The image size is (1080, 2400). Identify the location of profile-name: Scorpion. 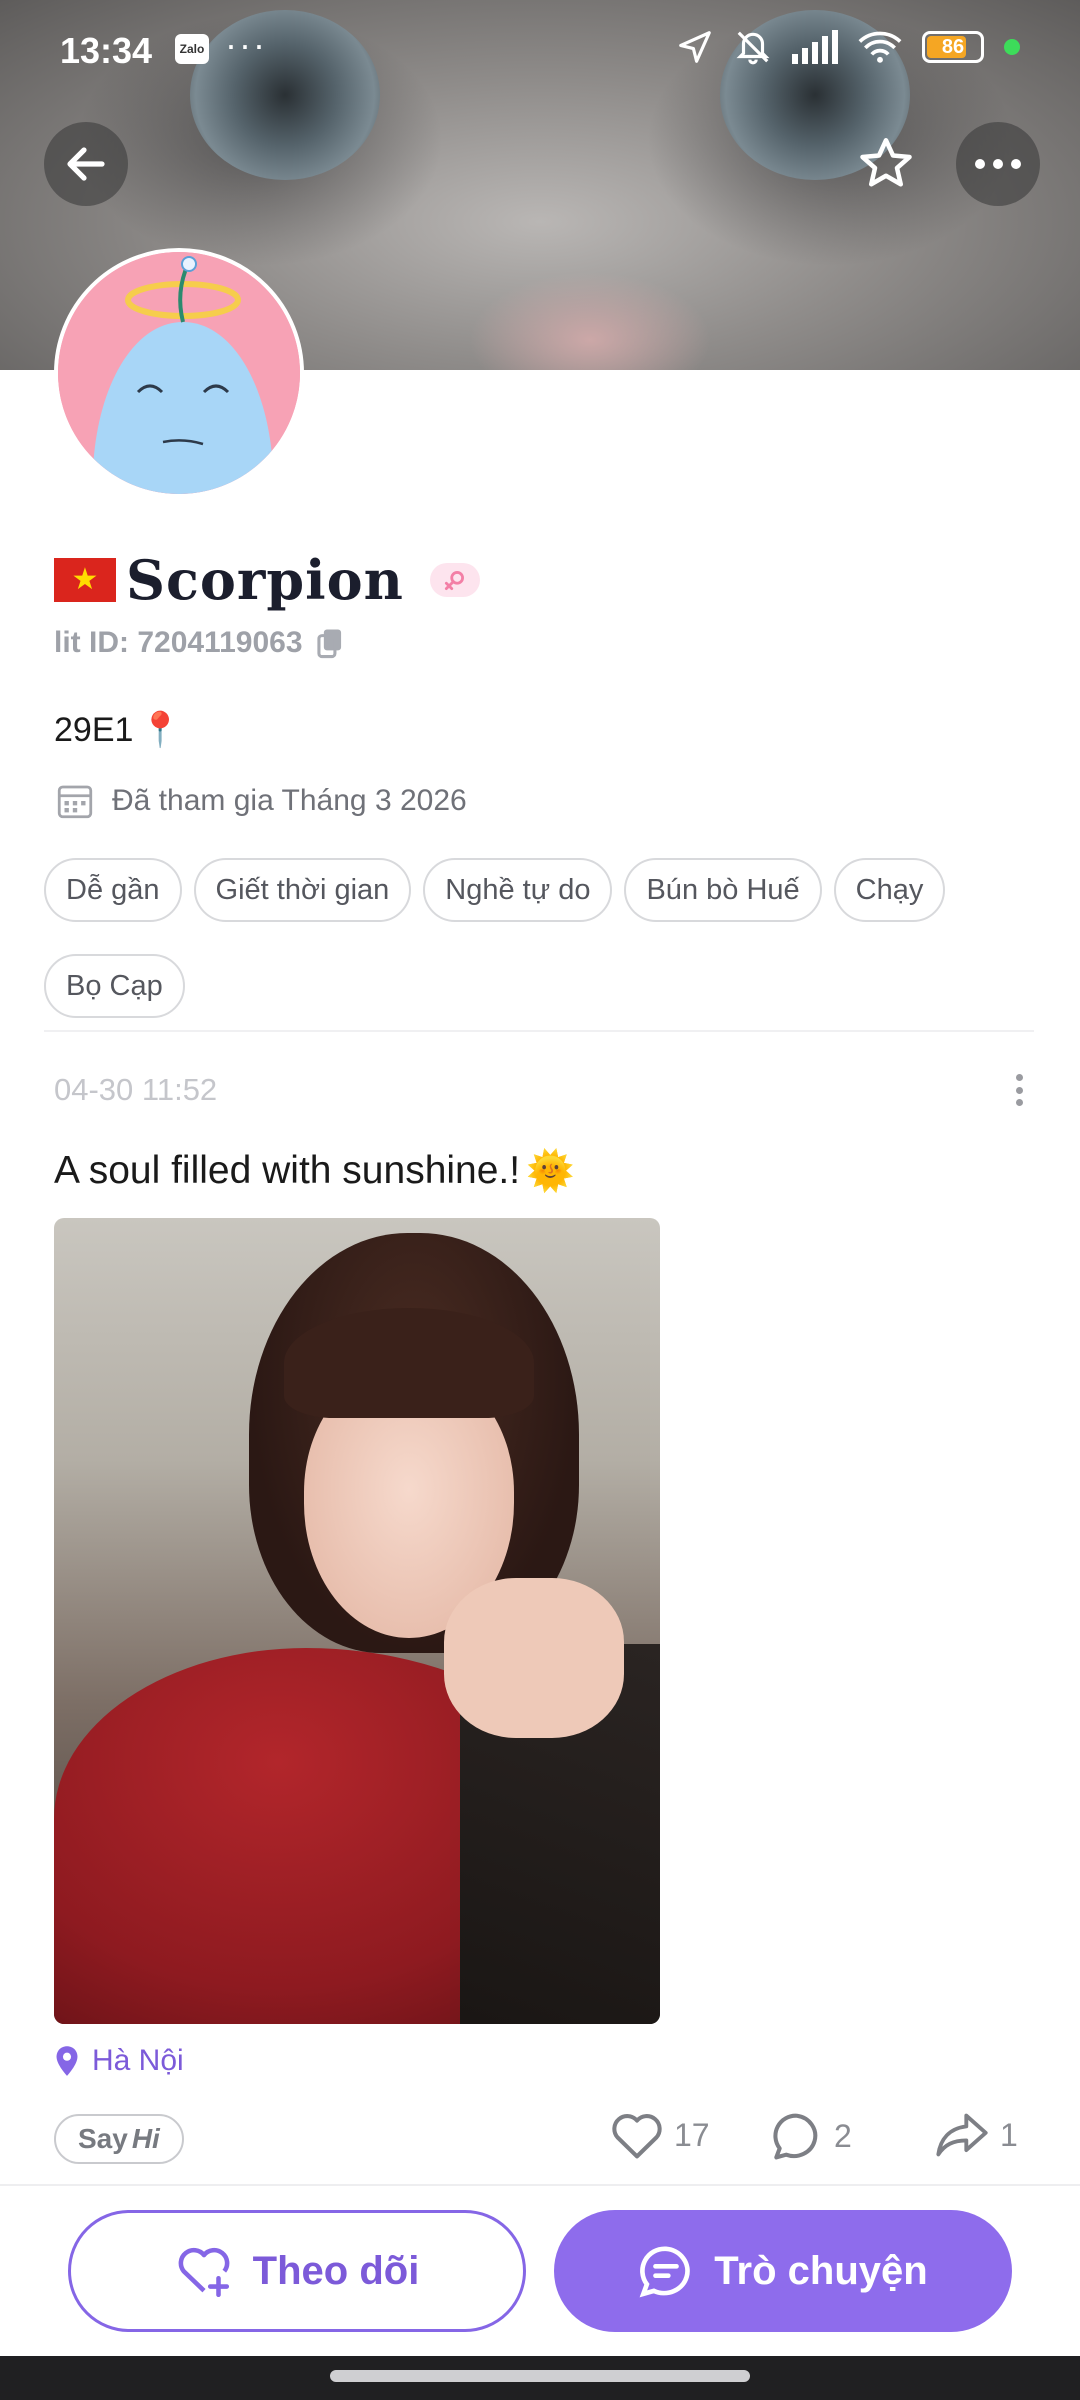
(265, 580).